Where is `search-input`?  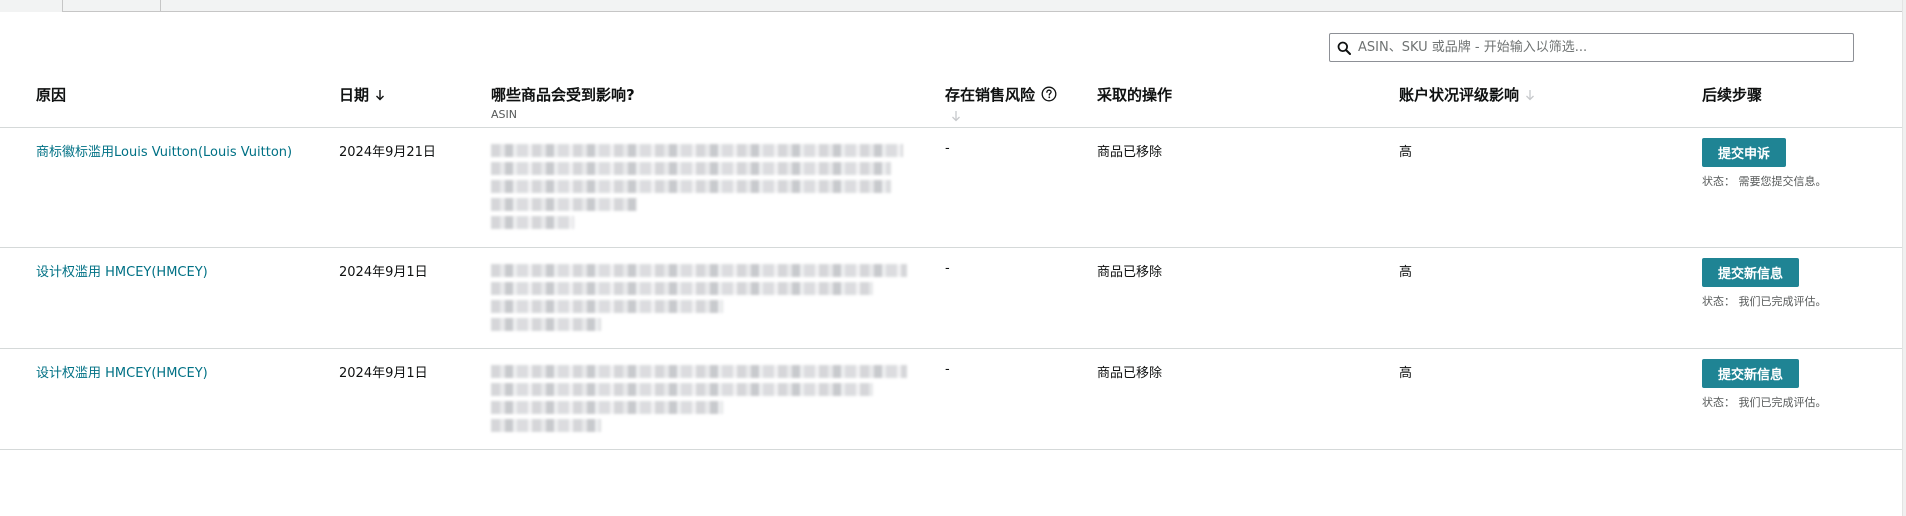 search-input is located at coordinates (1605, 47).